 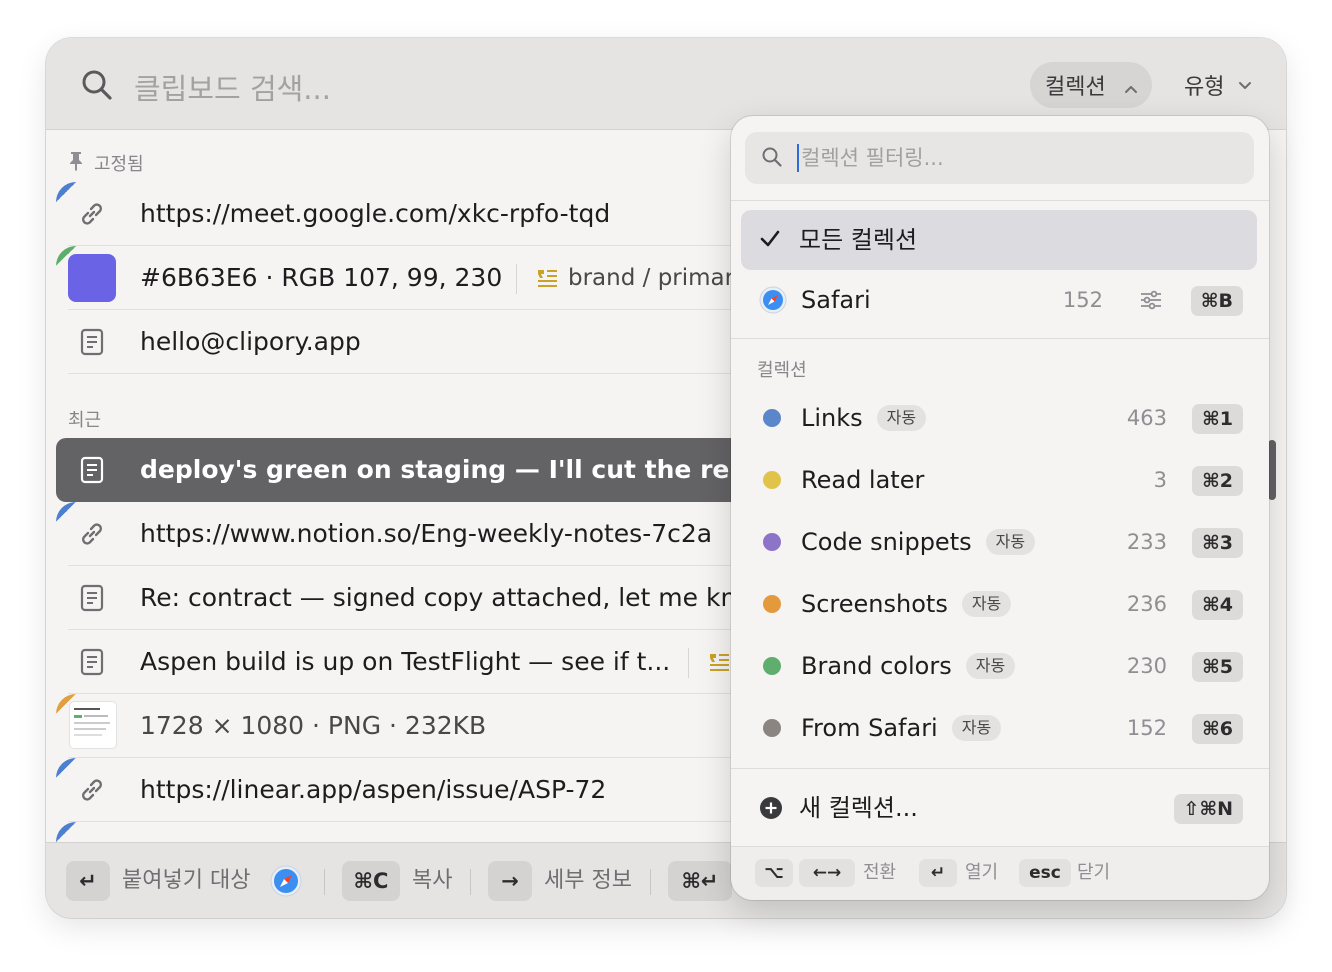 What do you see at coordinates (1146, 418) in the screenshot?
I see `item-count: 463` at bounding box center [1146, 418].